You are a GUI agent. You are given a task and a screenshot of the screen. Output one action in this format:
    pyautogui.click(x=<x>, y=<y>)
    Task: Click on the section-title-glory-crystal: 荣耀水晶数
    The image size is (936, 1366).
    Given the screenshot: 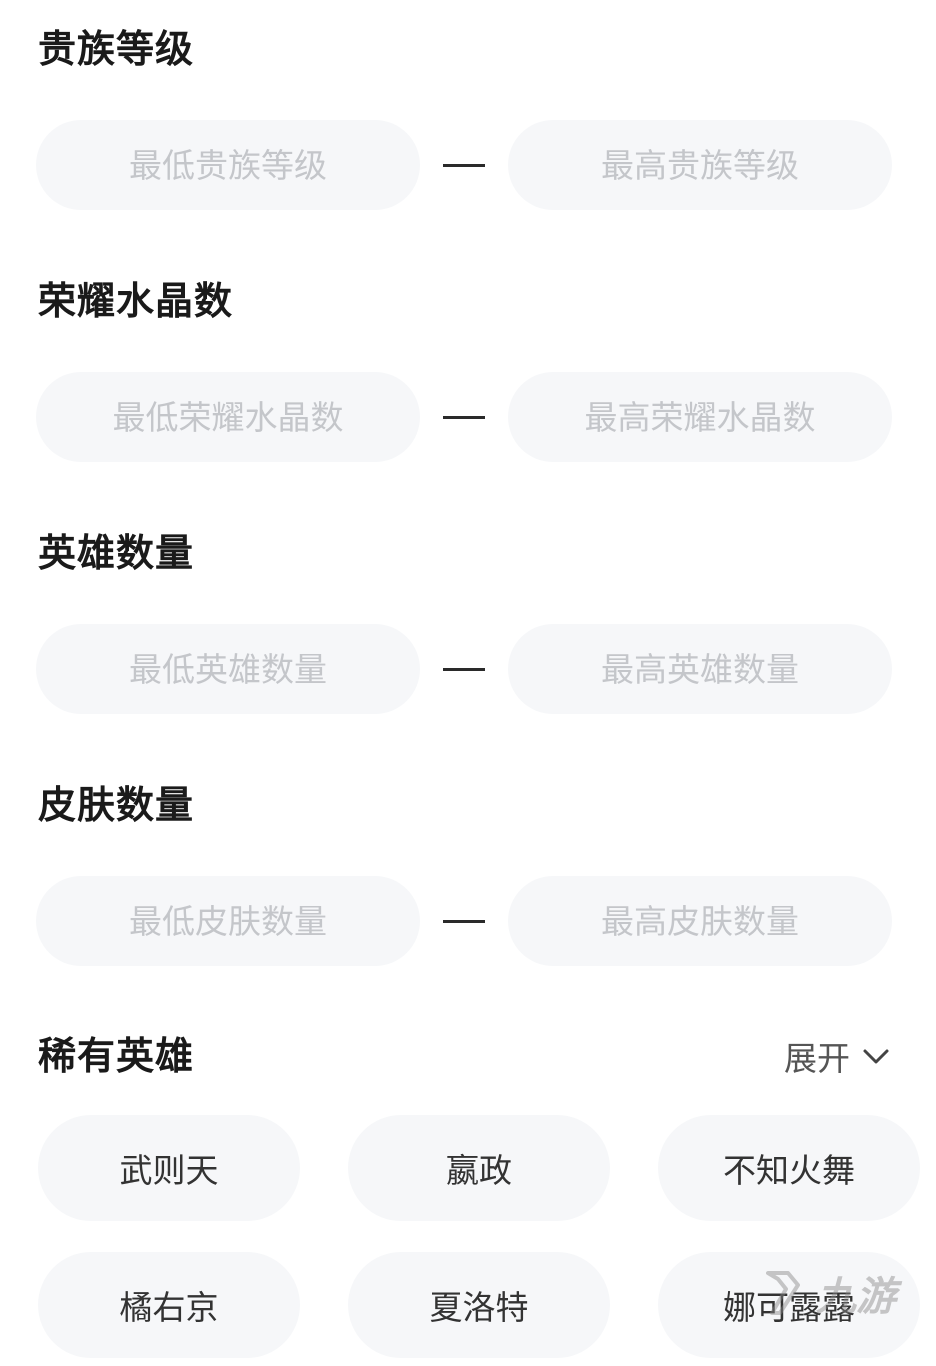 What is the action you would take?
    pyautogui.click(x=136, y=301)
    